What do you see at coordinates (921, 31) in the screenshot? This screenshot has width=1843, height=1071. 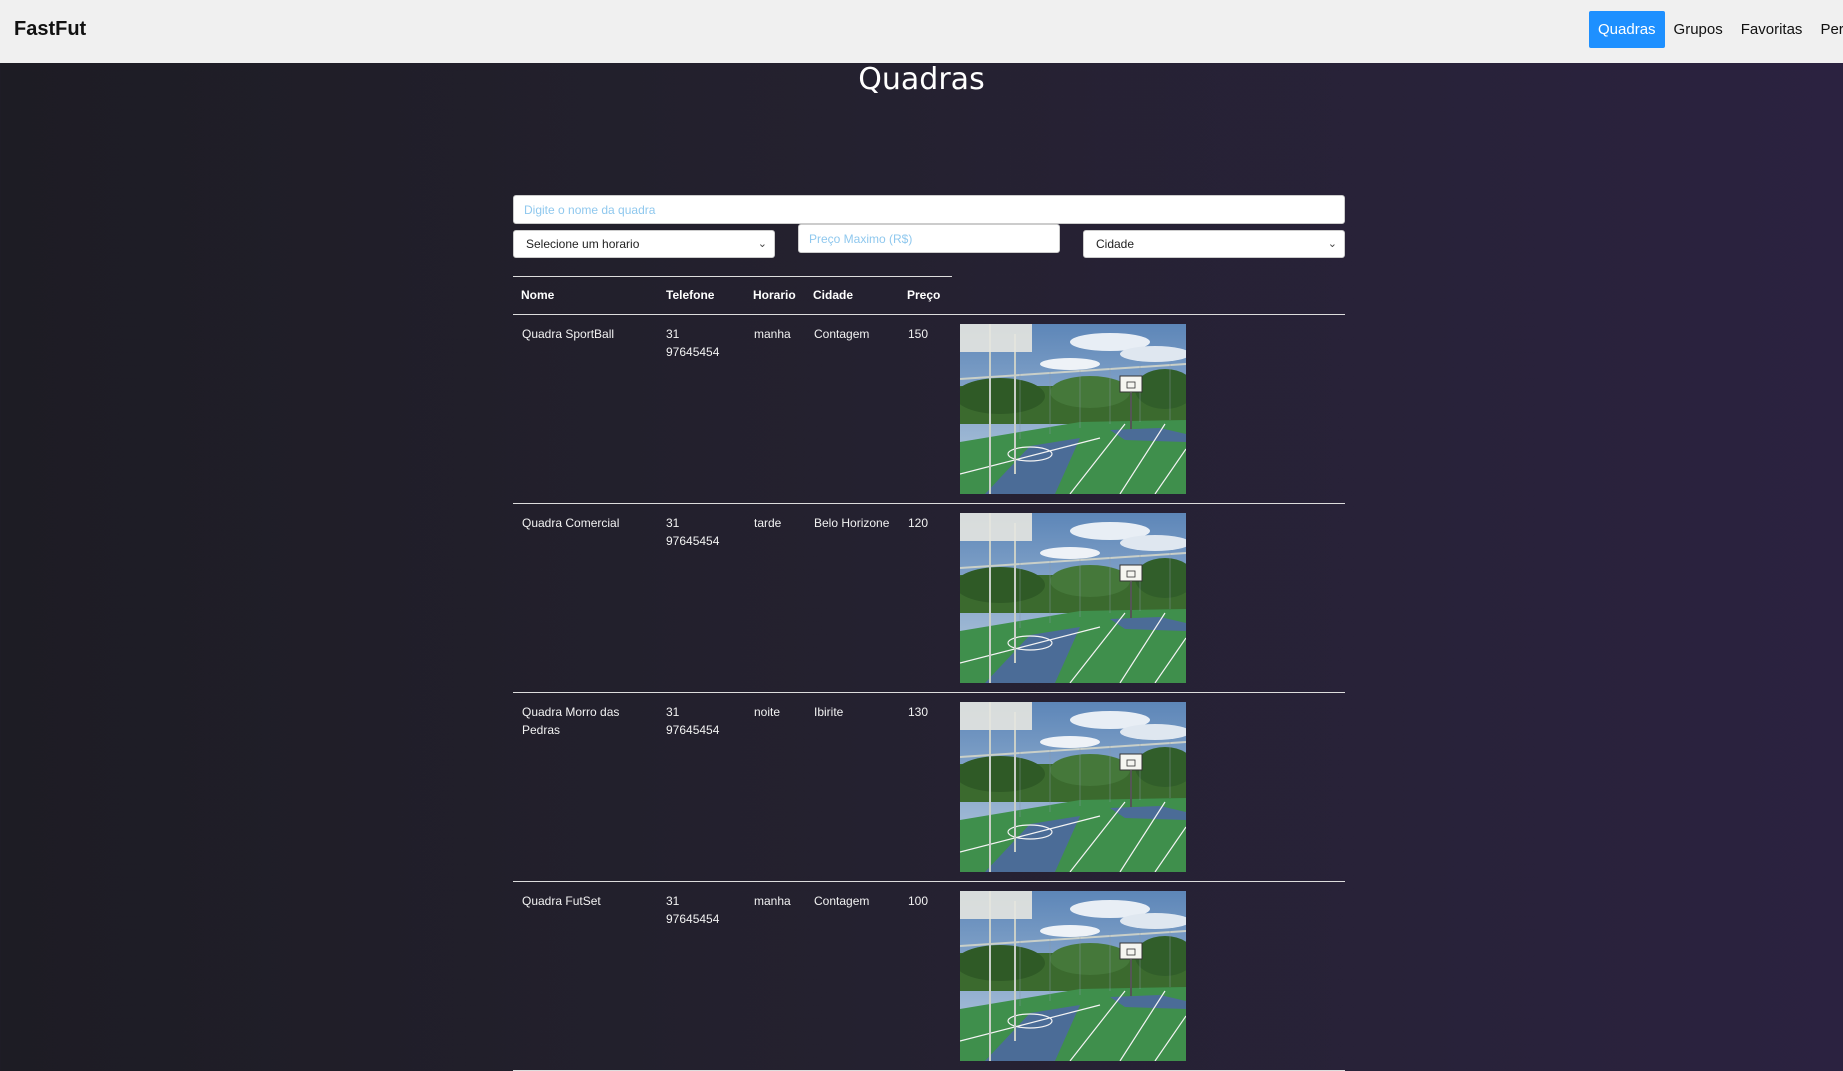 I see `top-navbar: FastFut Quadras Grupos Favoritas Perfil` at bounding box center [921, 31].